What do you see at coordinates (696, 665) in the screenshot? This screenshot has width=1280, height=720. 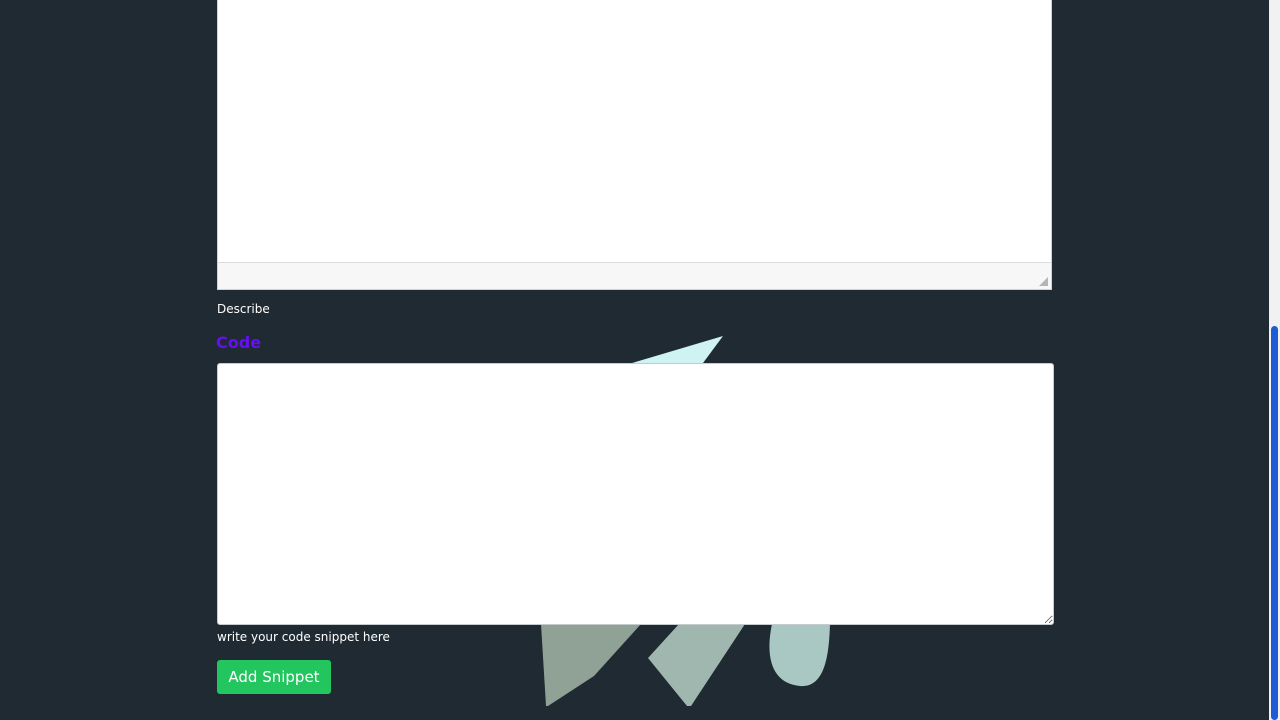 I see `background-shape-middle` at bounding box center [696, 665].